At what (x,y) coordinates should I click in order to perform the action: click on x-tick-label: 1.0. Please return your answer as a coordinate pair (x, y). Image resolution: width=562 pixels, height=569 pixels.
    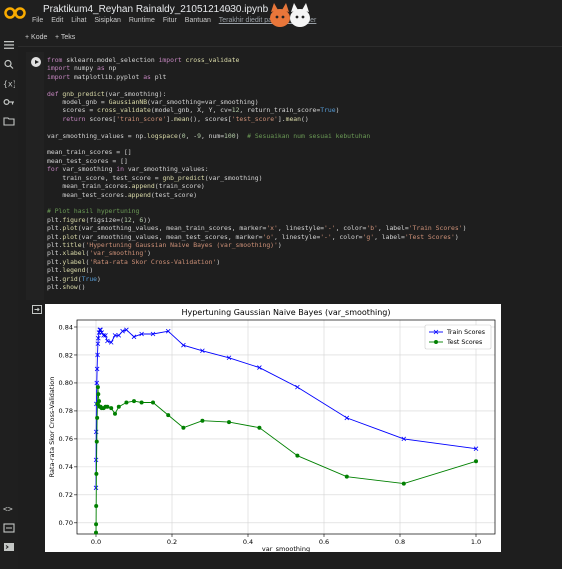
    Looking at the image, I should click on (476, 542).